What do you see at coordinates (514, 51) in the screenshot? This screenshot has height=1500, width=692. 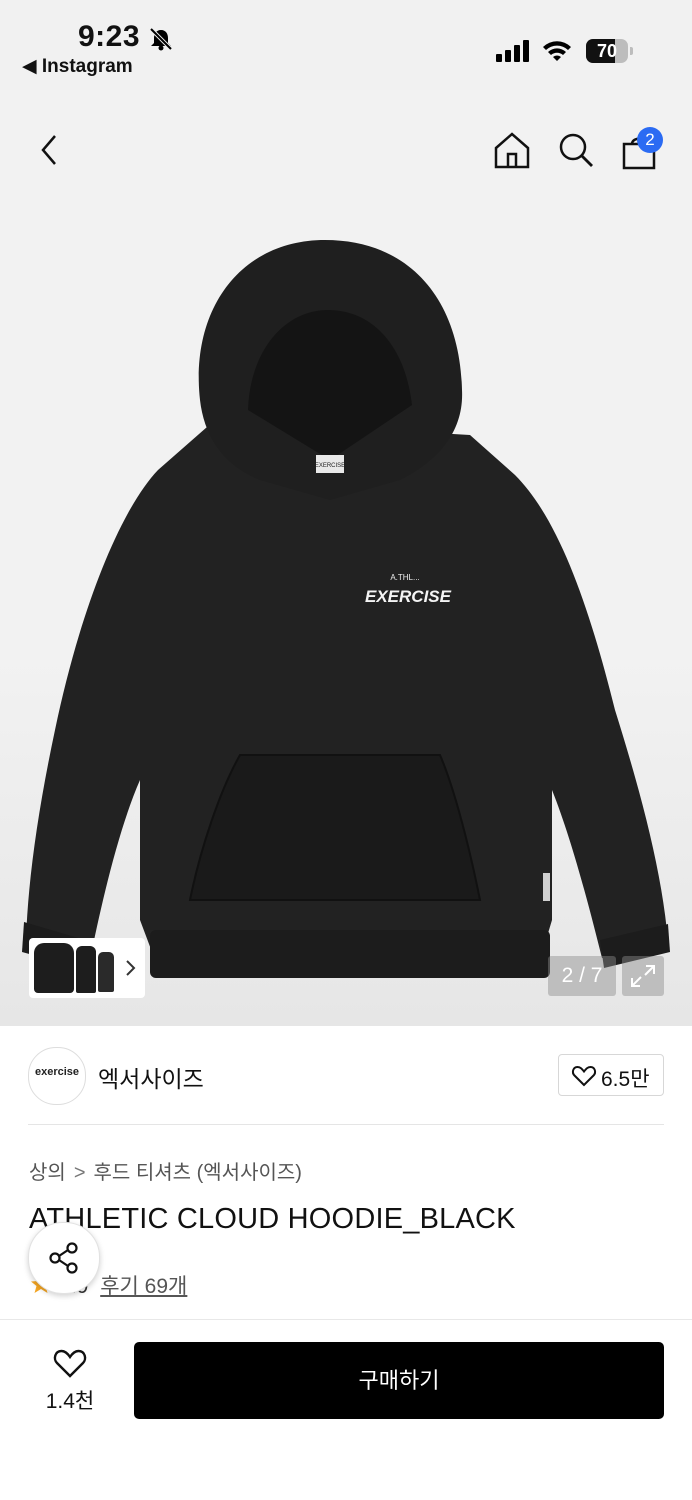 I see `cellular-signal-icon` at bounding box center [514, 51].